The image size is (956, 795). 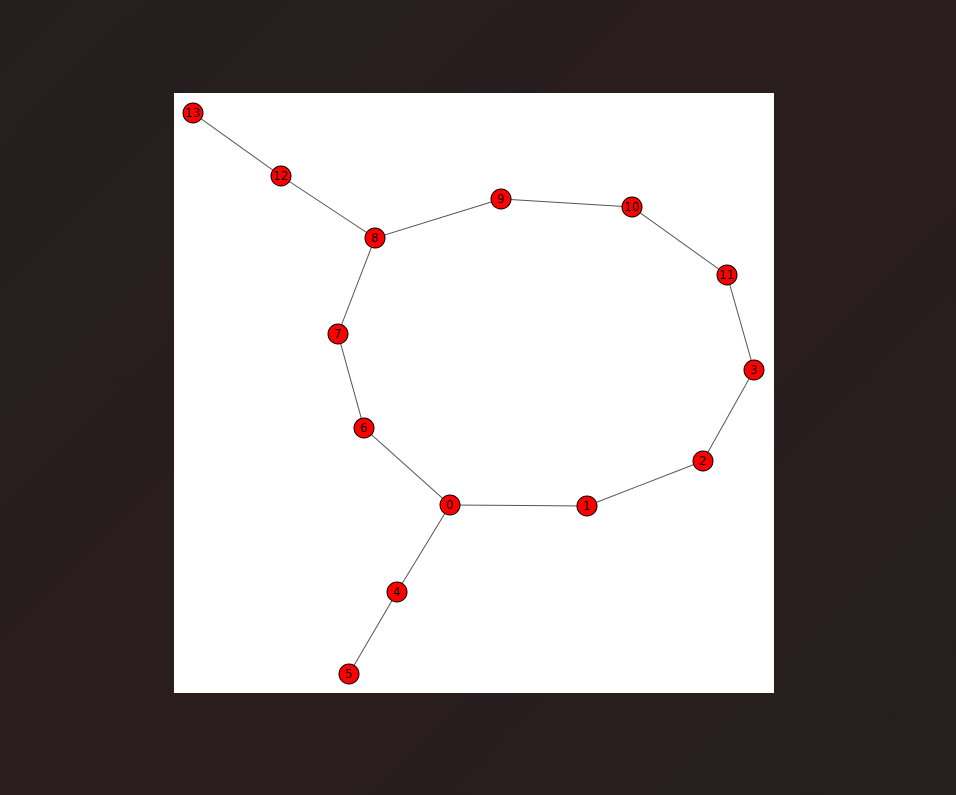 I want to click on node-label: 6, so click(x=364, y=428).